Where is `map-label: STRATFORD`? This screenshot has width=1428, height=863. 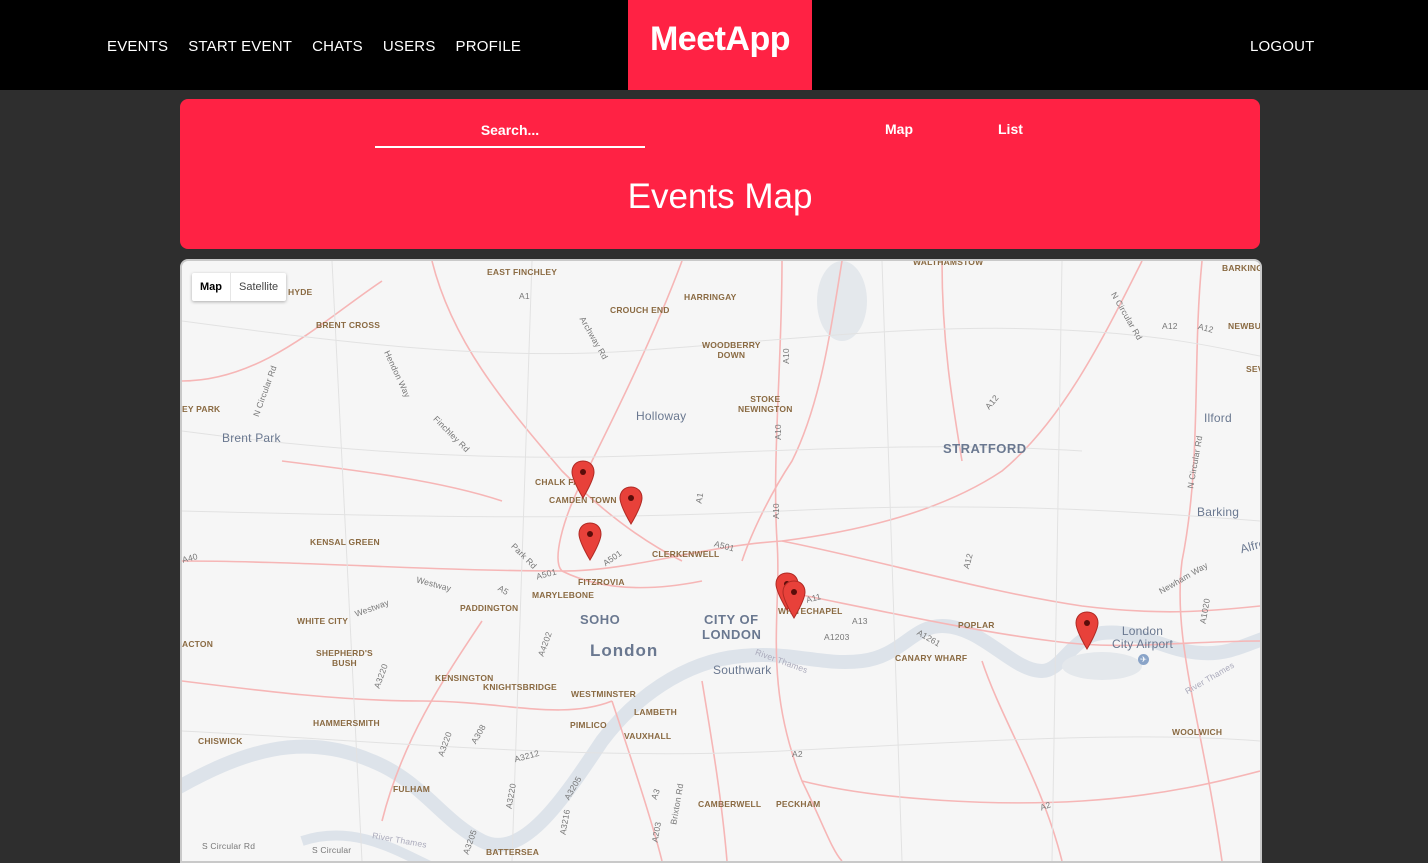
map-label: STRATFORD is located at coordinates (985, 448).